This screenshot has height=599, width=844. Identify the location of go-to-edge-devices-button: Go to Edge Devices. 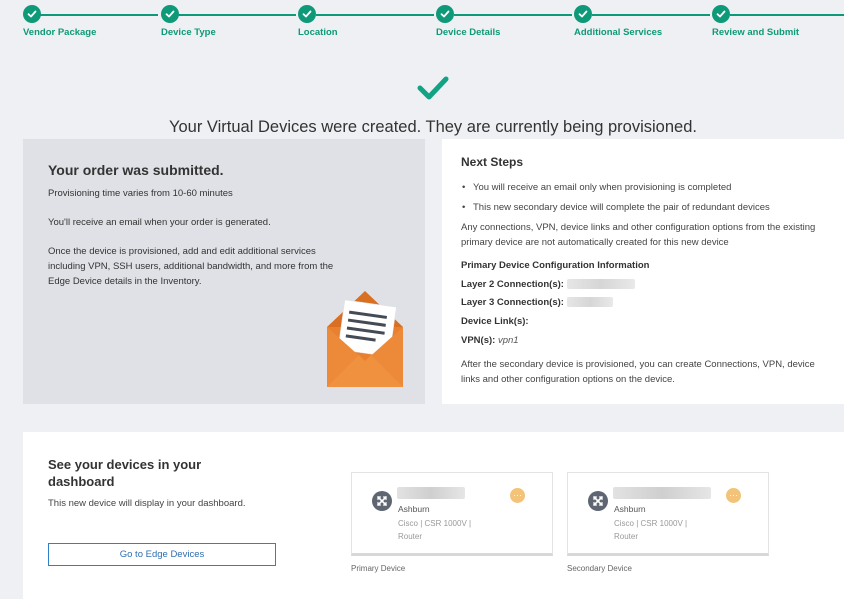
(162, 554).